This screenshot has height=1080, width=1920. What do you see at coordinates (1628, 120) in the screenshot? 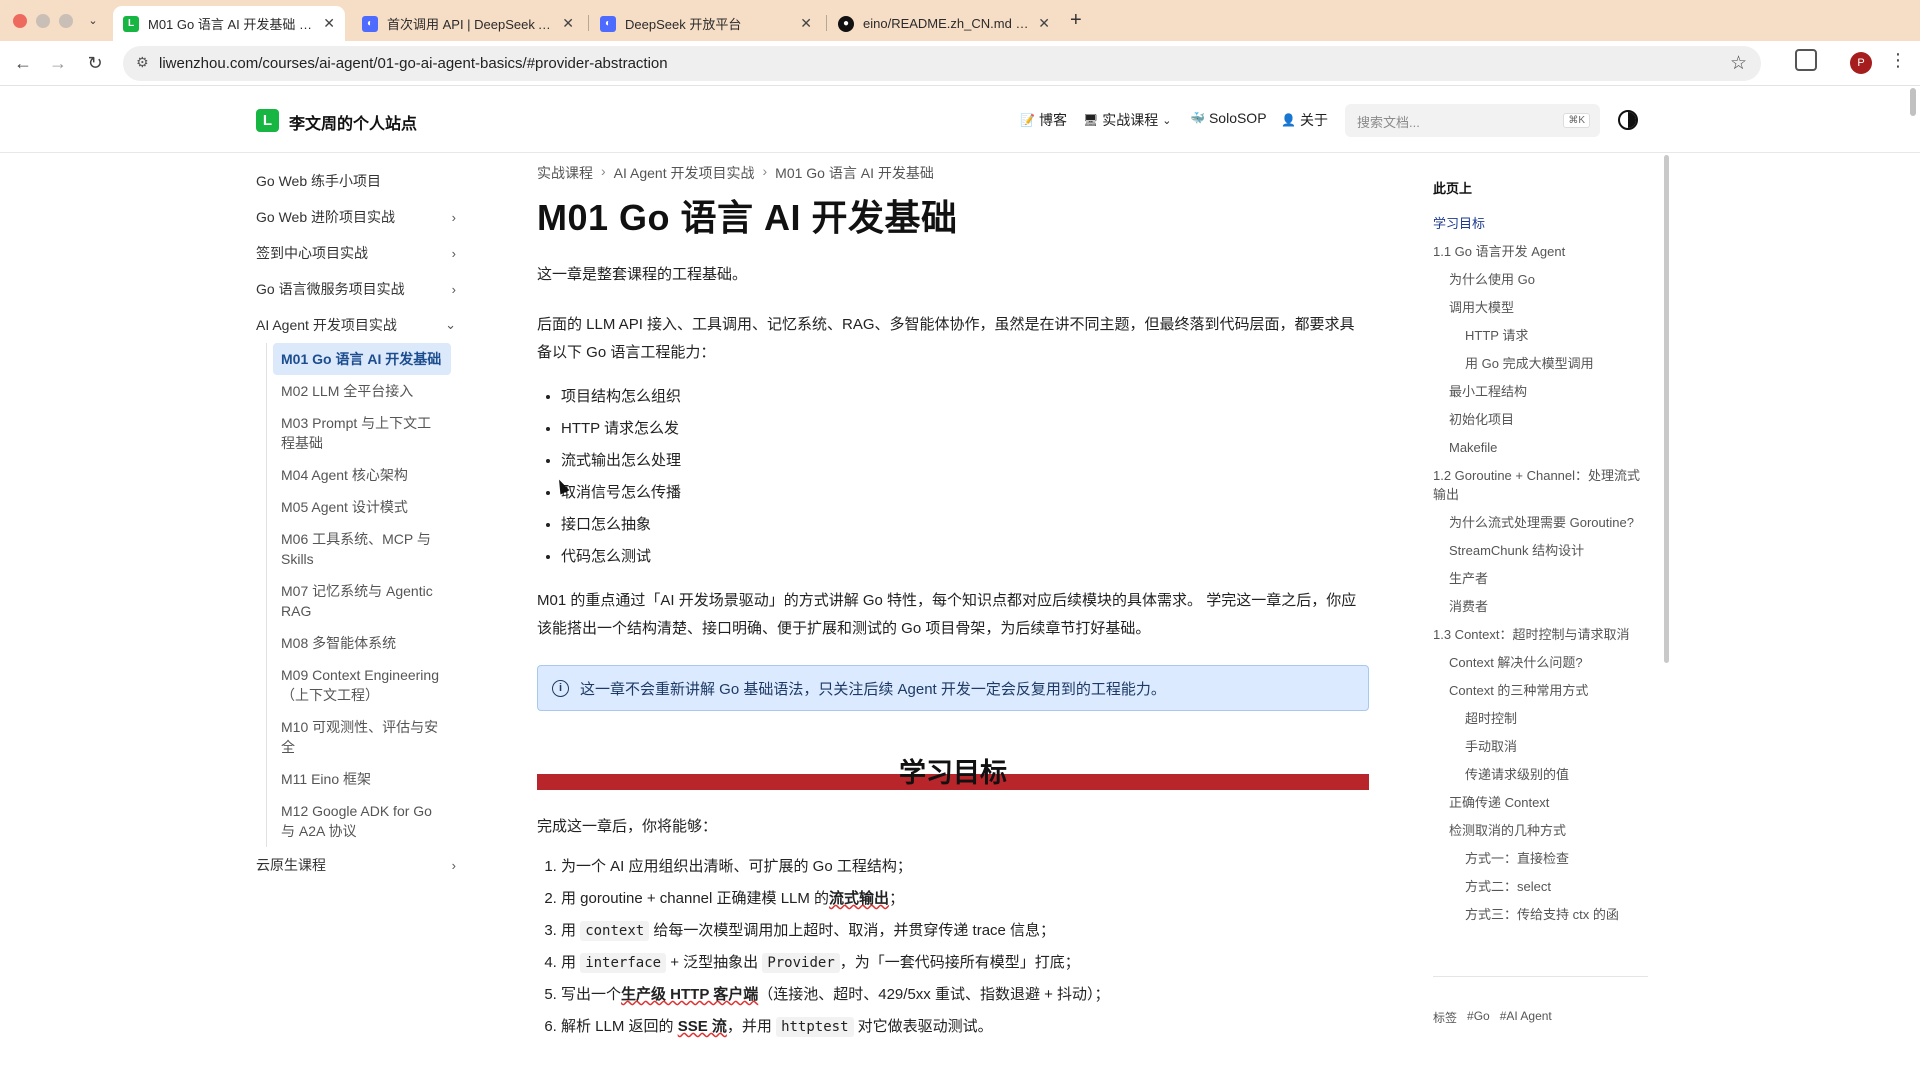
I see `theme-toggle-icon` at bounding box center [1628, 120].